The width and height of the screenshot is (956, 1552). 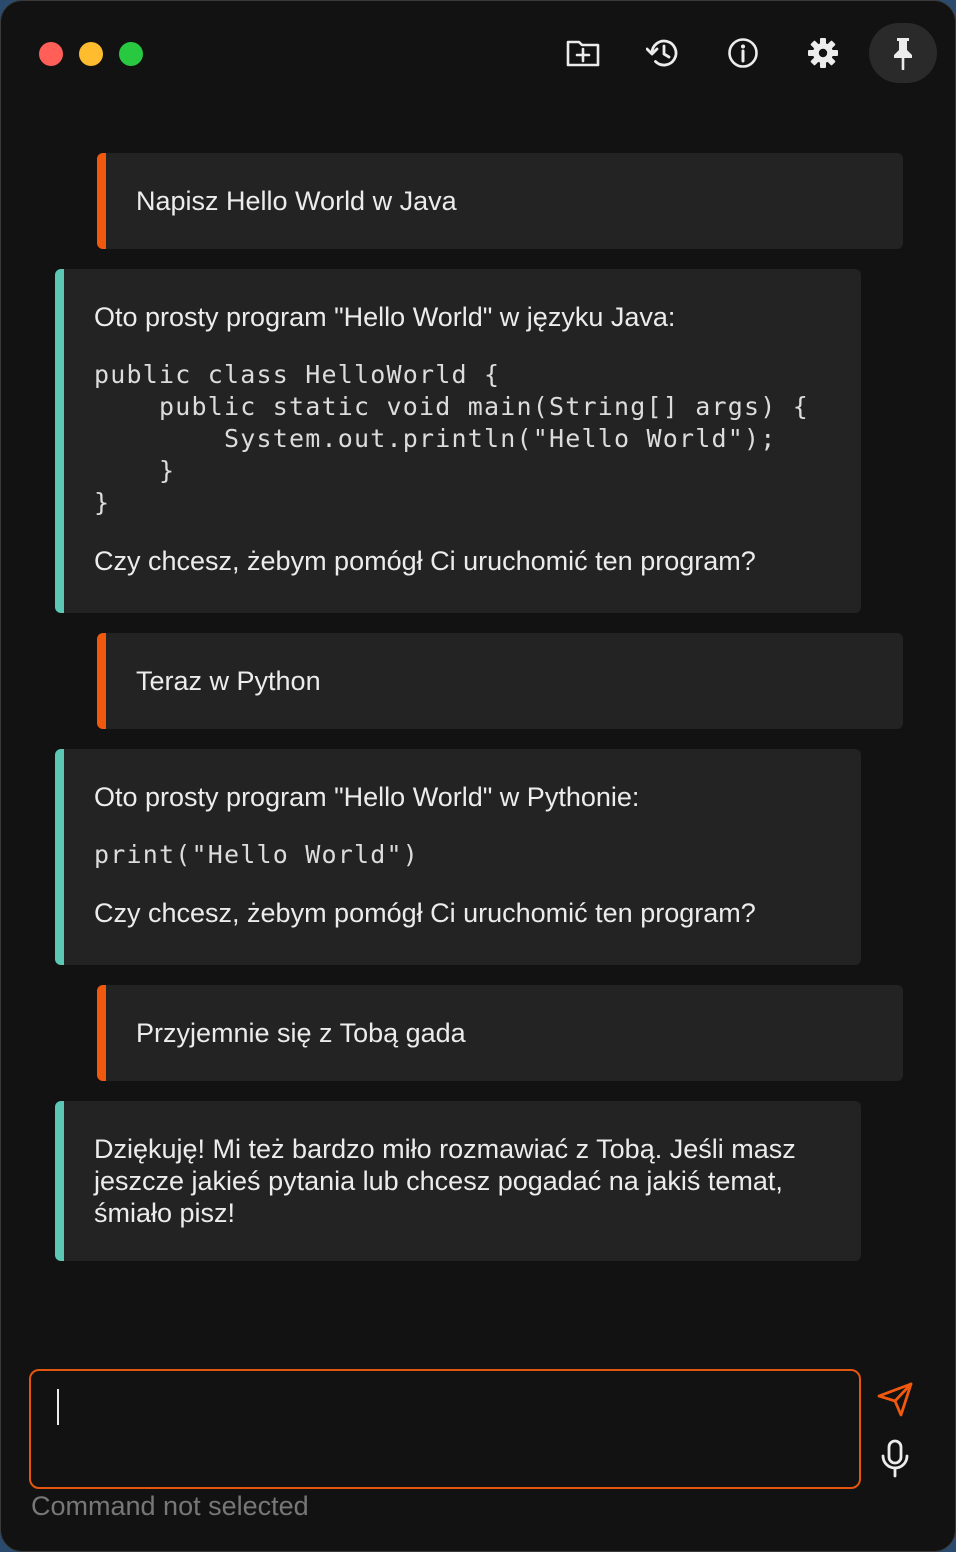 I want to click on gear-icon, so click(x=823, y=53).